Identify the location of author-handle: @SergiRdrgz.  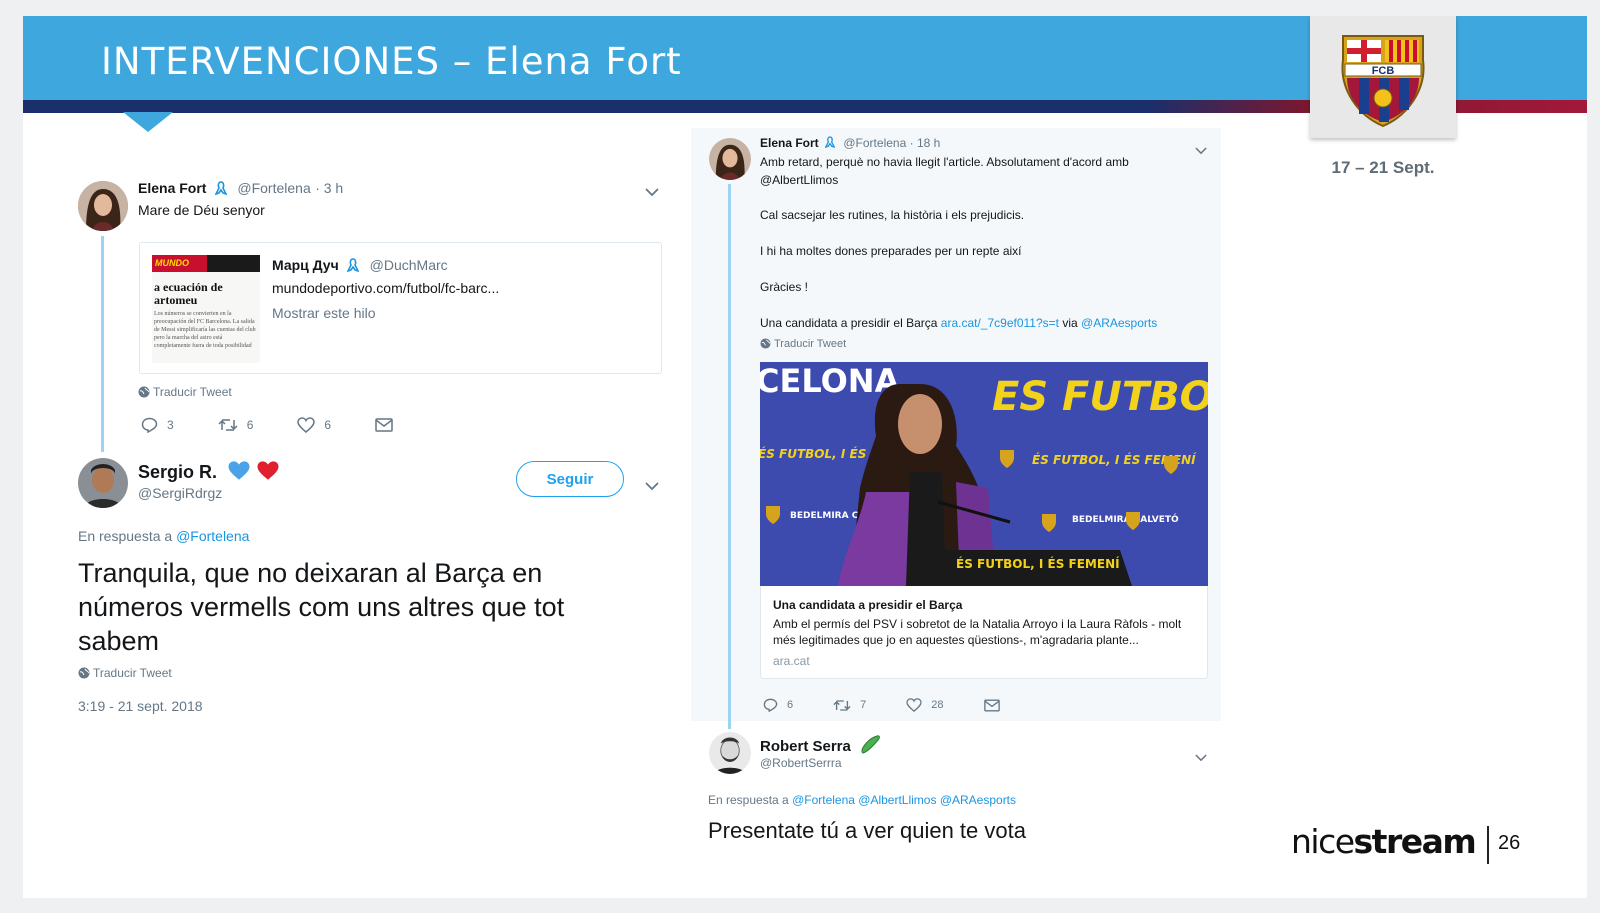
(180, 493).